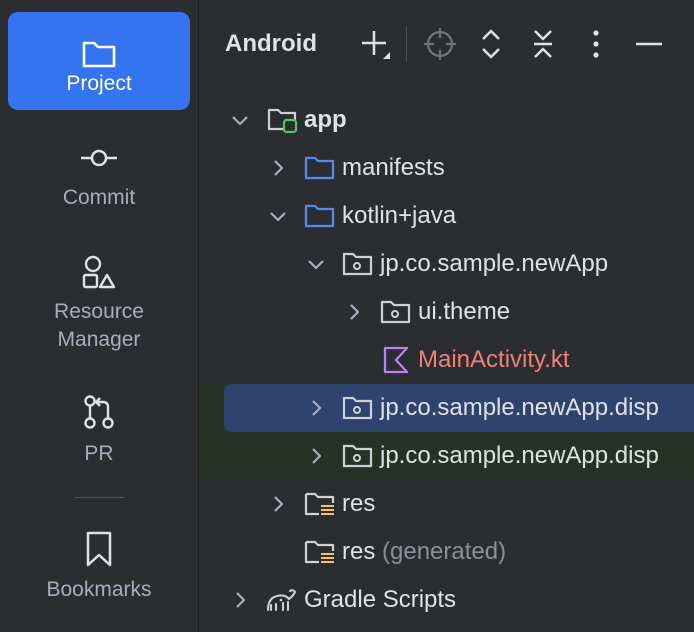 The image size is (694, 632). I want to click on tree-row-gradle-scripts: Gradle Scripts, so click(446, 600).